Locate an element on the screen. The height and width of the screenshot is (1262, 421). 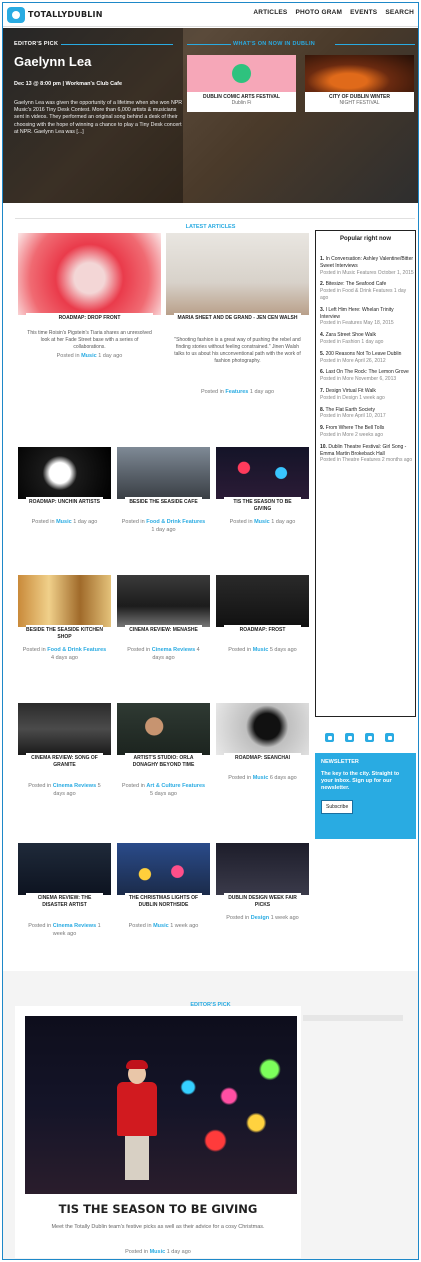
divider is located at coordinates (209, 44).